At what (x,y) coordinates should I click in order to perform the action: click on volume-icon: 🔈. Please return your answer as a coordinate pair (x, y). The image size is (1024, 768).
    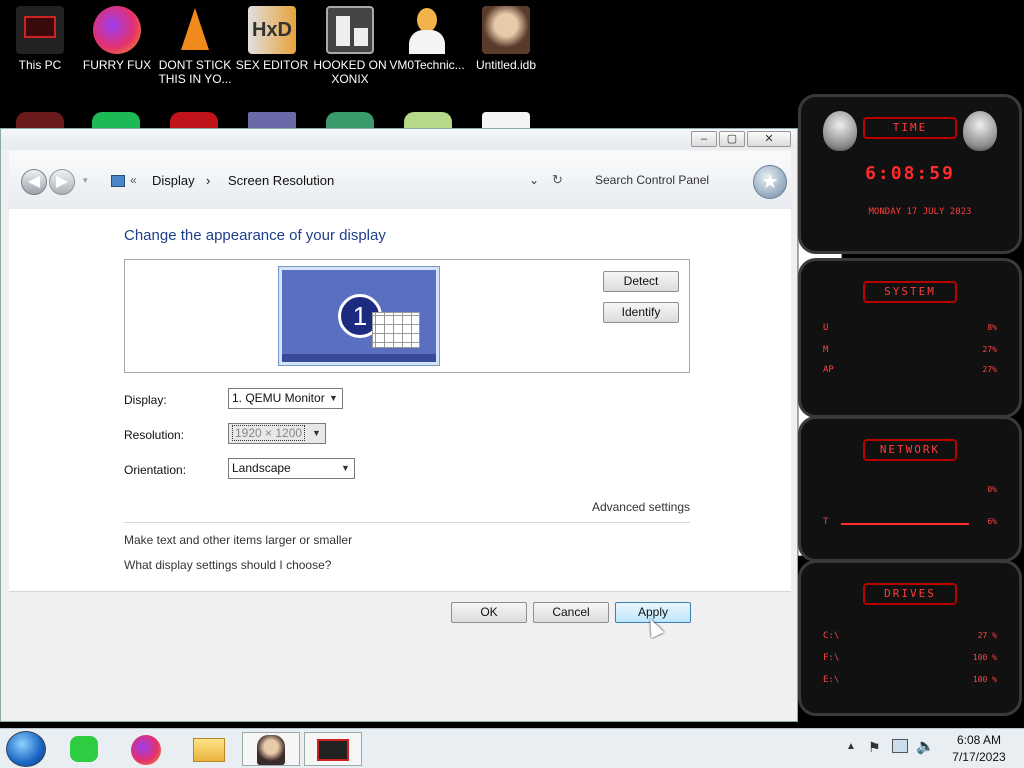
    Looking at the image, I should click on (925, 746).